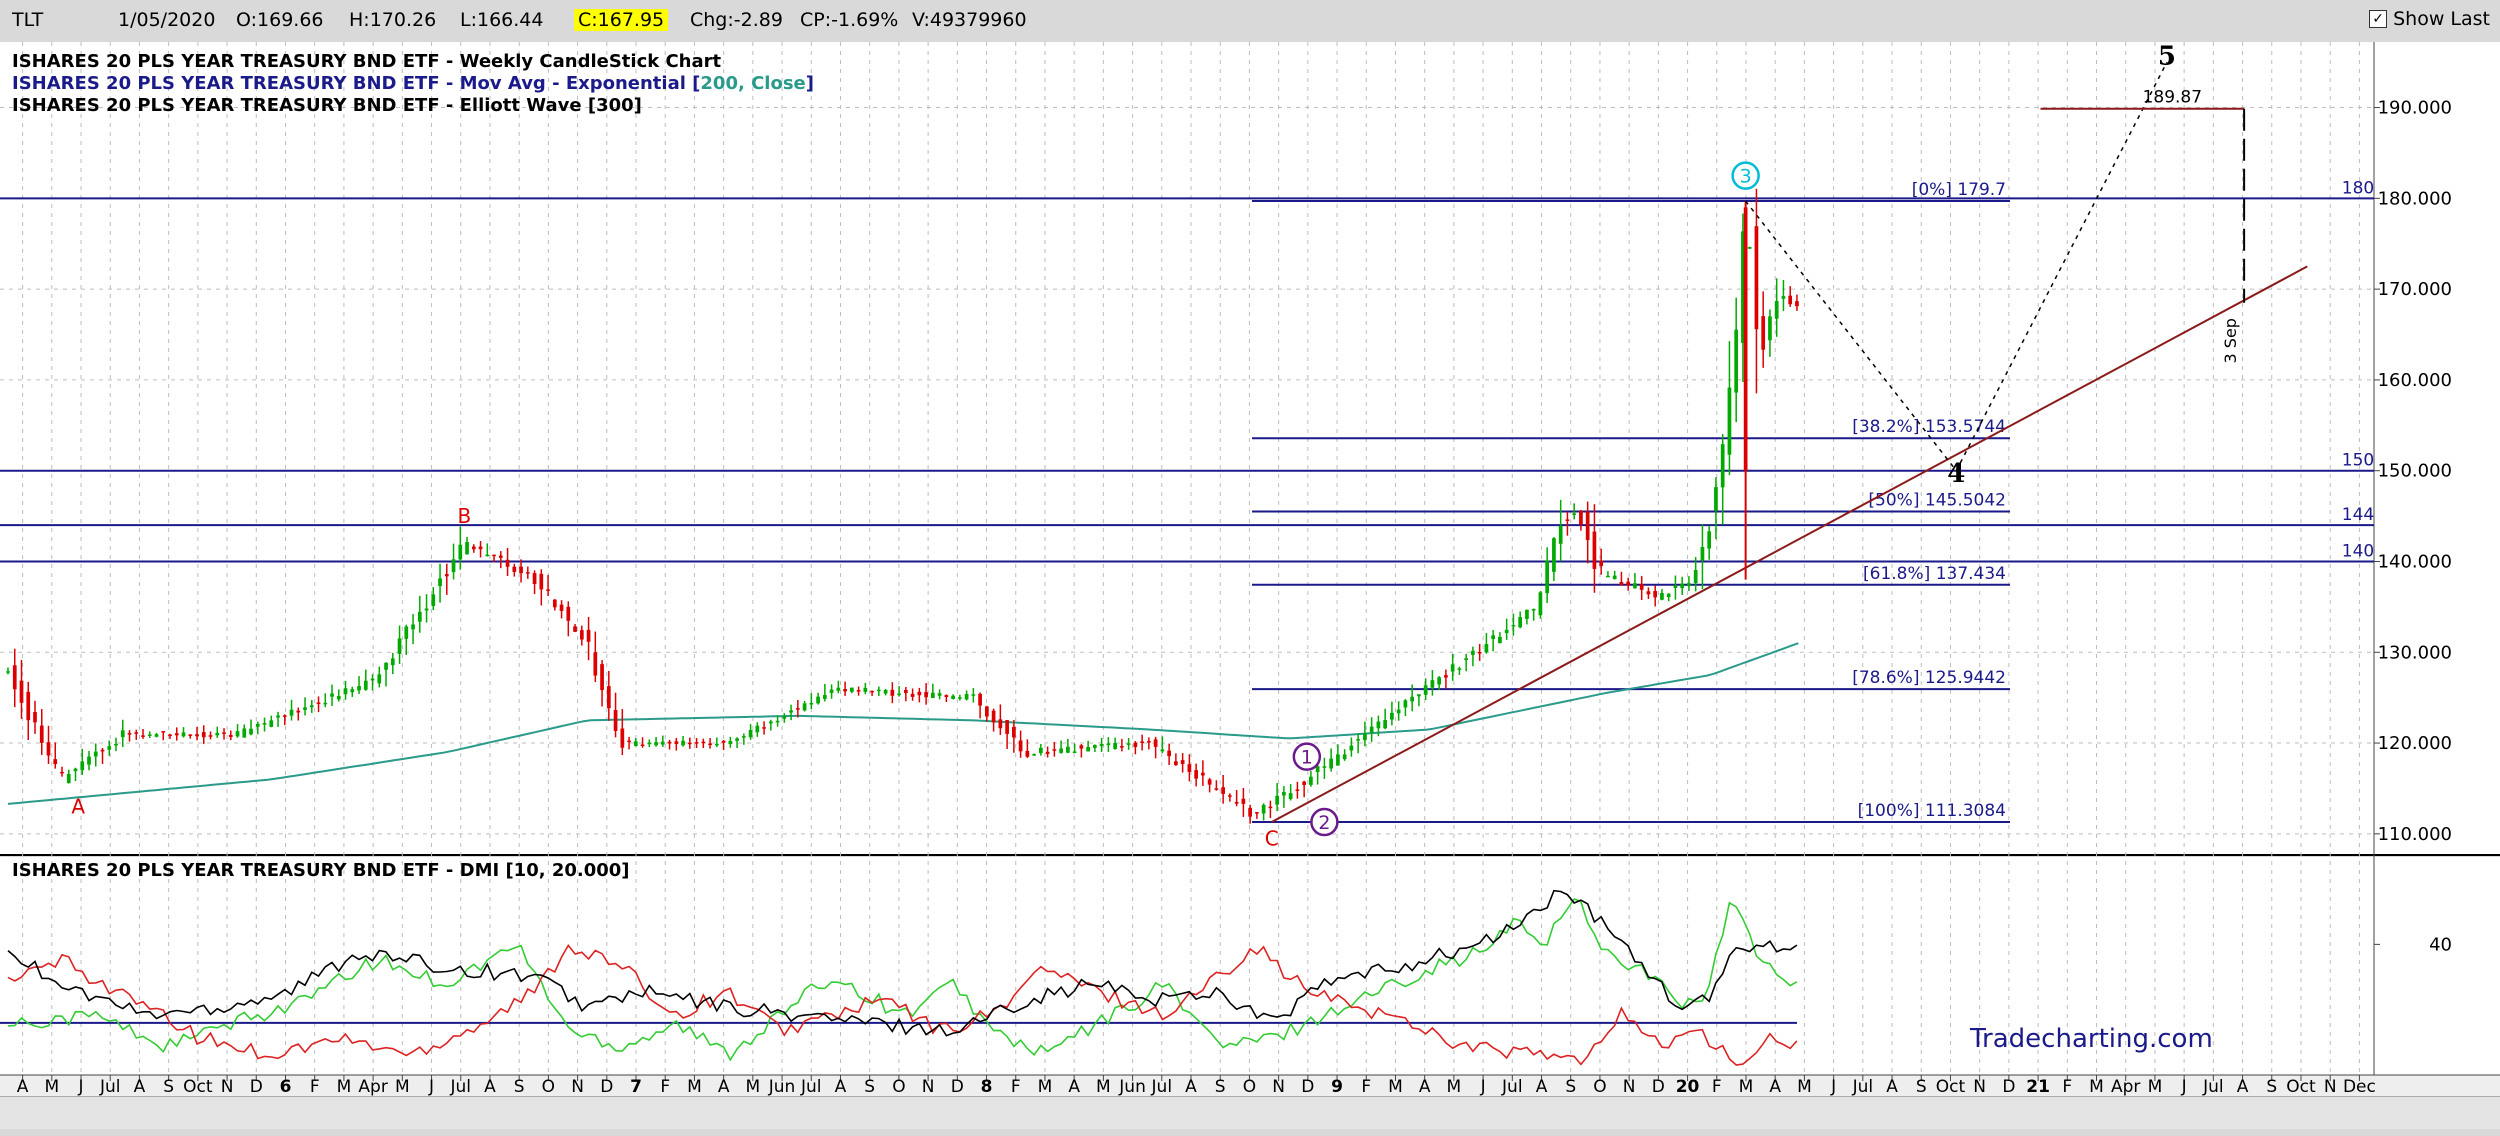 The height and width of the screenshot is (1136, 2500). I want to click on level-label: 150, so click(2358, 461).